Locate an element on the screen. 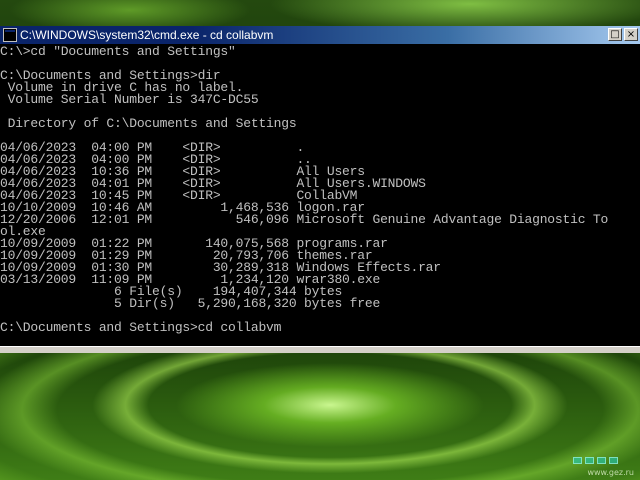 The height and width of the screenshot is (480, 640). console-line: 5 Dir(s) 5,290,168,320 bytes free is located at coordinates (190, 303).